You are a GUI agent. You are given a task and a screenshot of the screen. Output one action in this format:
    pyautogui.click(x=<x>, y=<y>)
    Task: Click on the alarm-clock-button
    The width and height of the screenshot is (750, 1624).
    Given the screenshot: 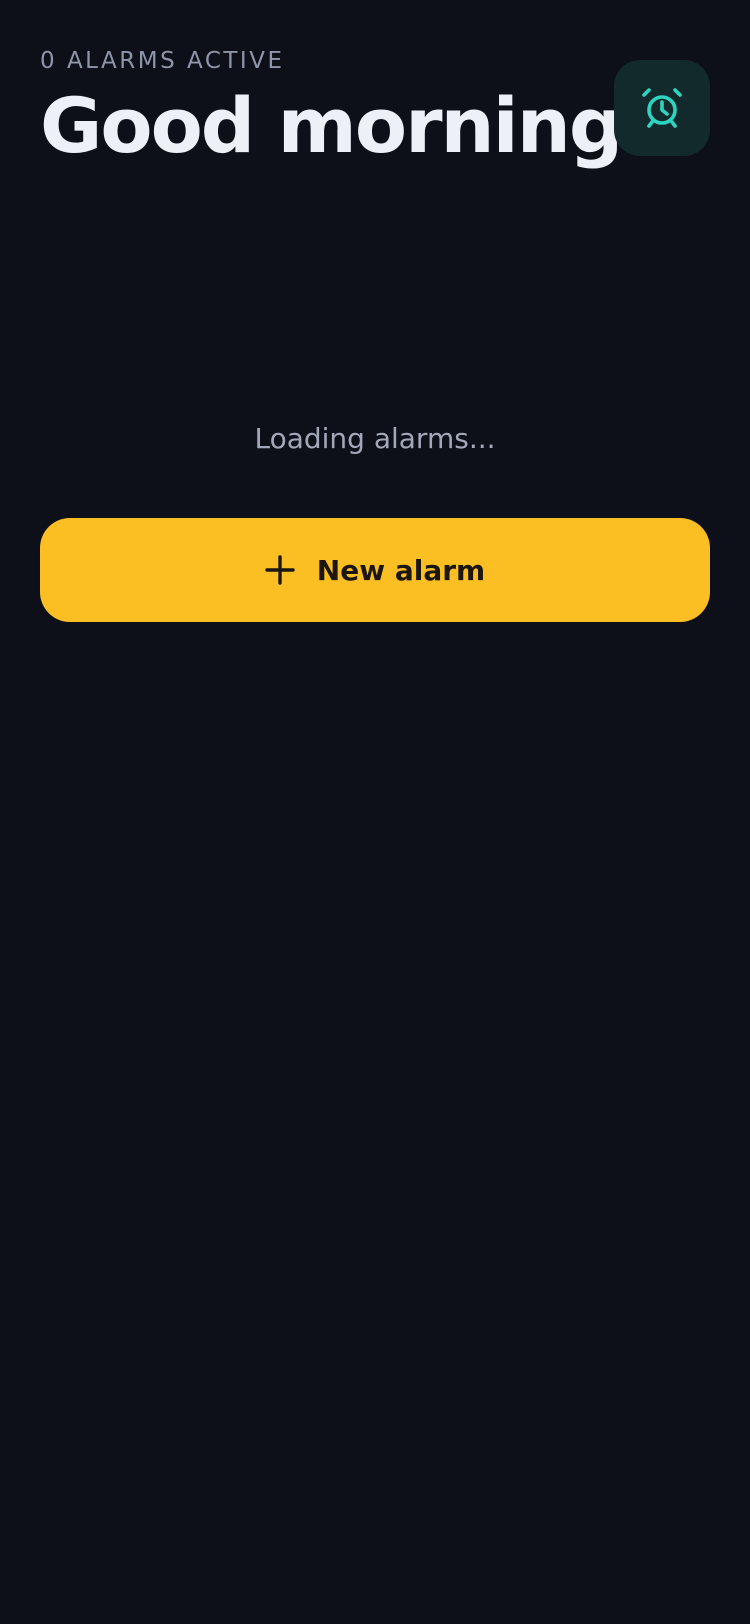 What is the action you would take?
    pyautogui.click(x=662, y=108)
    